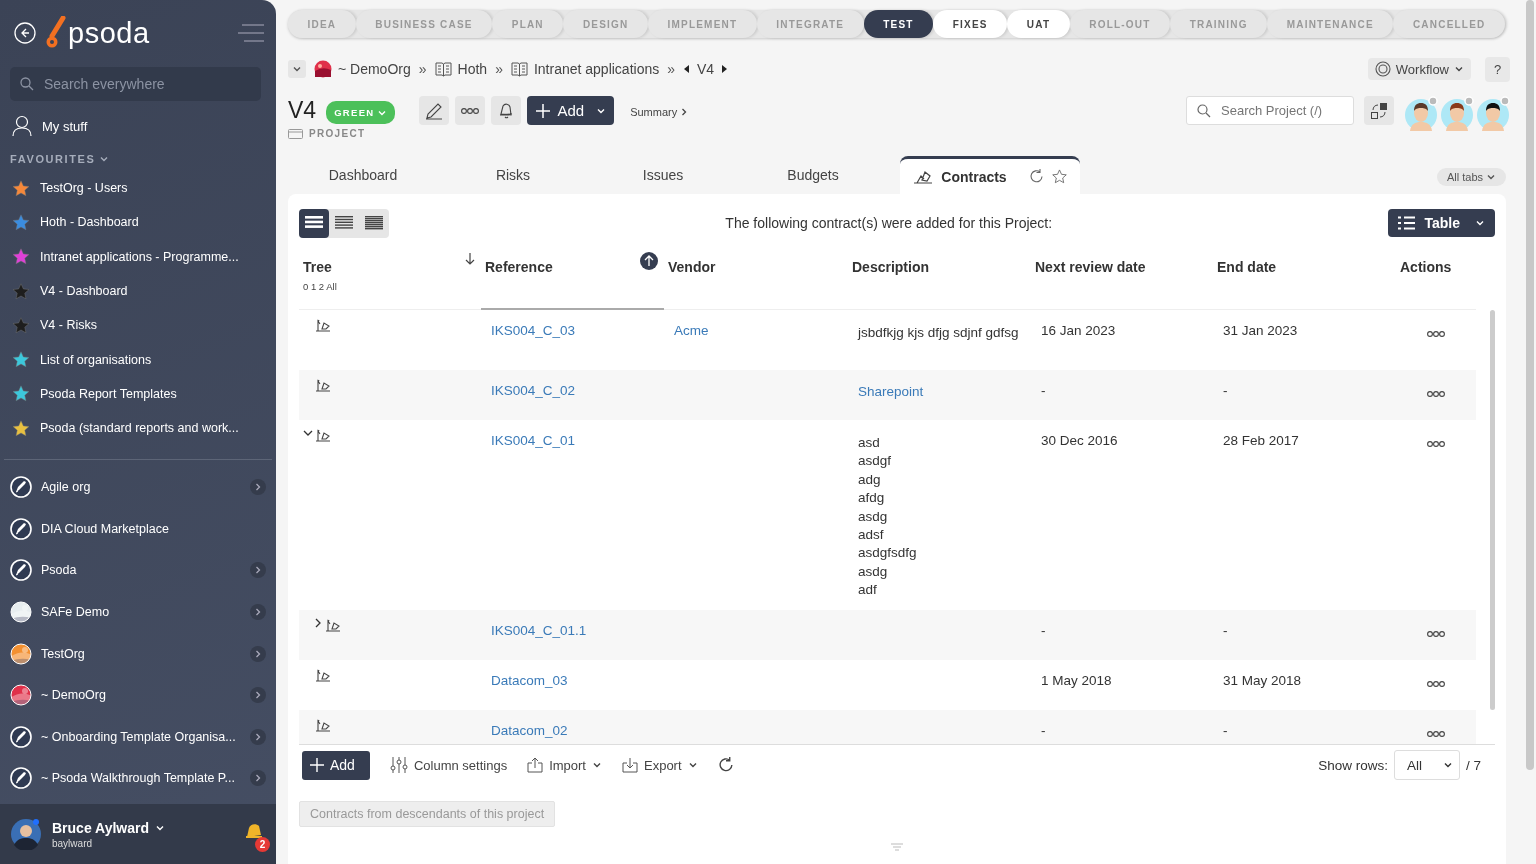 Image resolution: width=1536 pixels, height=864 pixels. Describe the element at coordinates (529, 730) in the screenshot. I see `reference-link: Datacom_02` at that location.